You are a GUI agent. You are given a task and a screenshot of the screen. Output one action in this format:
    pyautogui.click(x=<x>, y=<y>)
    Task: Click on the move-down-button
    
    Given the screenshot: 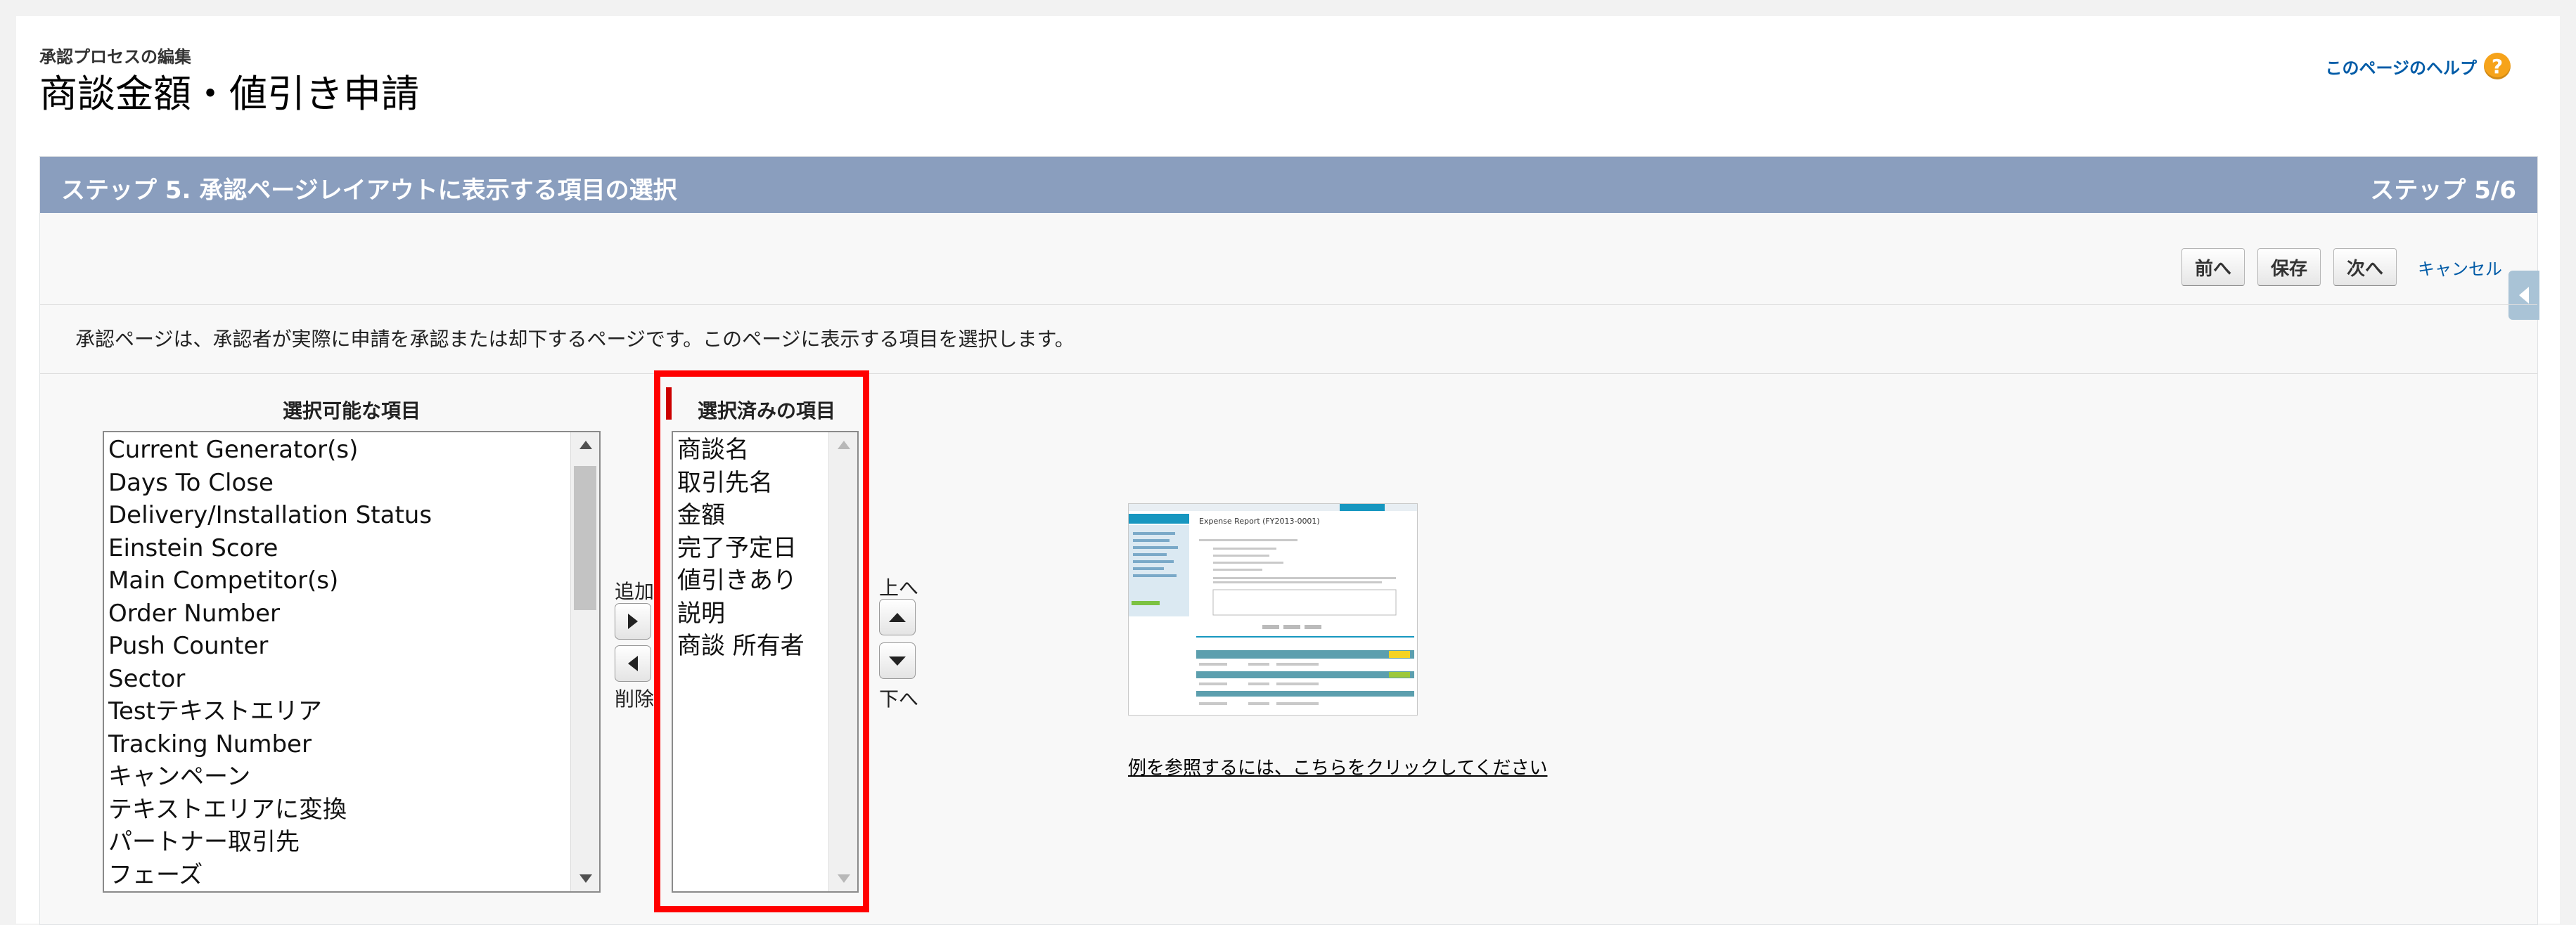 What is the action you would take?
    pyautogui.click(x=898, y=660)
    